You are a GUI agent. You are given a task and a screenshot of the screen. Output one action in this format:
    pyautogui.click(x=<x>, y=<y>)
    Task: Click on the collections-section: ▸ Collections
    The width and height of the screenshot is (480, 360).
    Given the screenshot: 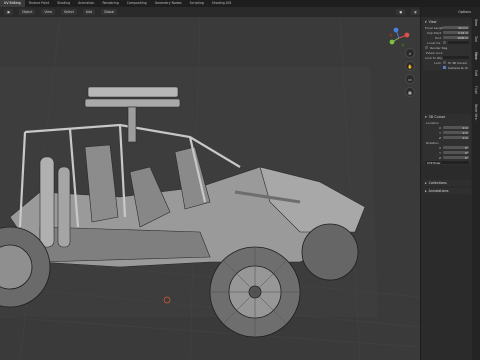 What is the action you would take?
    pyautogui.click(x=447, y=183)
    